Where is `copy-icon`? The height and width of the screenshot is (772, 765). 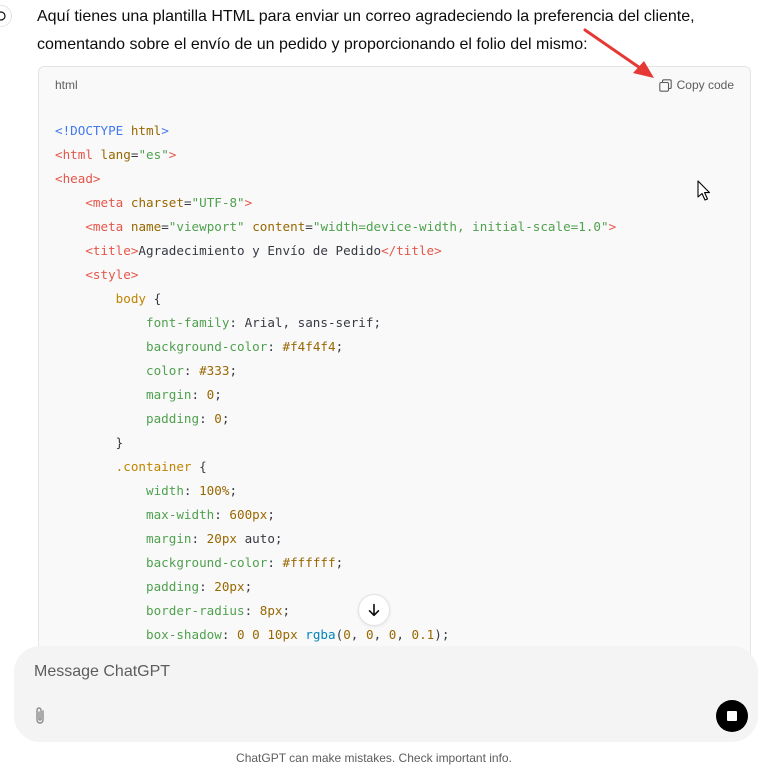
copy-icon is located at coordinates (665, 85).